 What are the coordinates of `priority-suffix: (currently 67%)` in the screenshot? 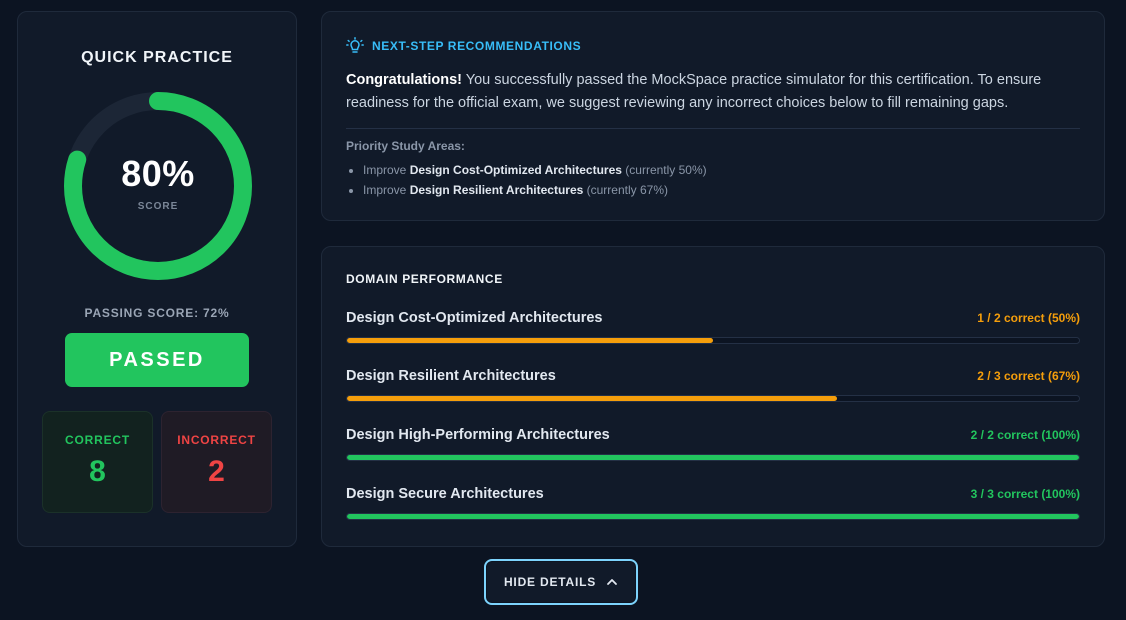 It's located at (625, 190).